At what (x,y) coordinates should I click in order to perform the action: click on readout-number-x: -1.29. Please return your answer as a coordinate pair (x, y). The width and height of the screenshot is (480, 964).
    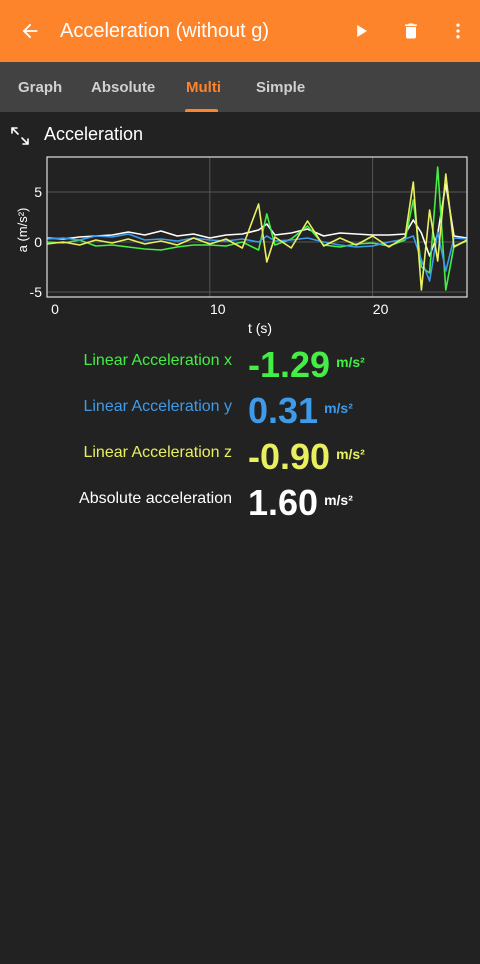
    Looking at the image, I should click on (289, 364).